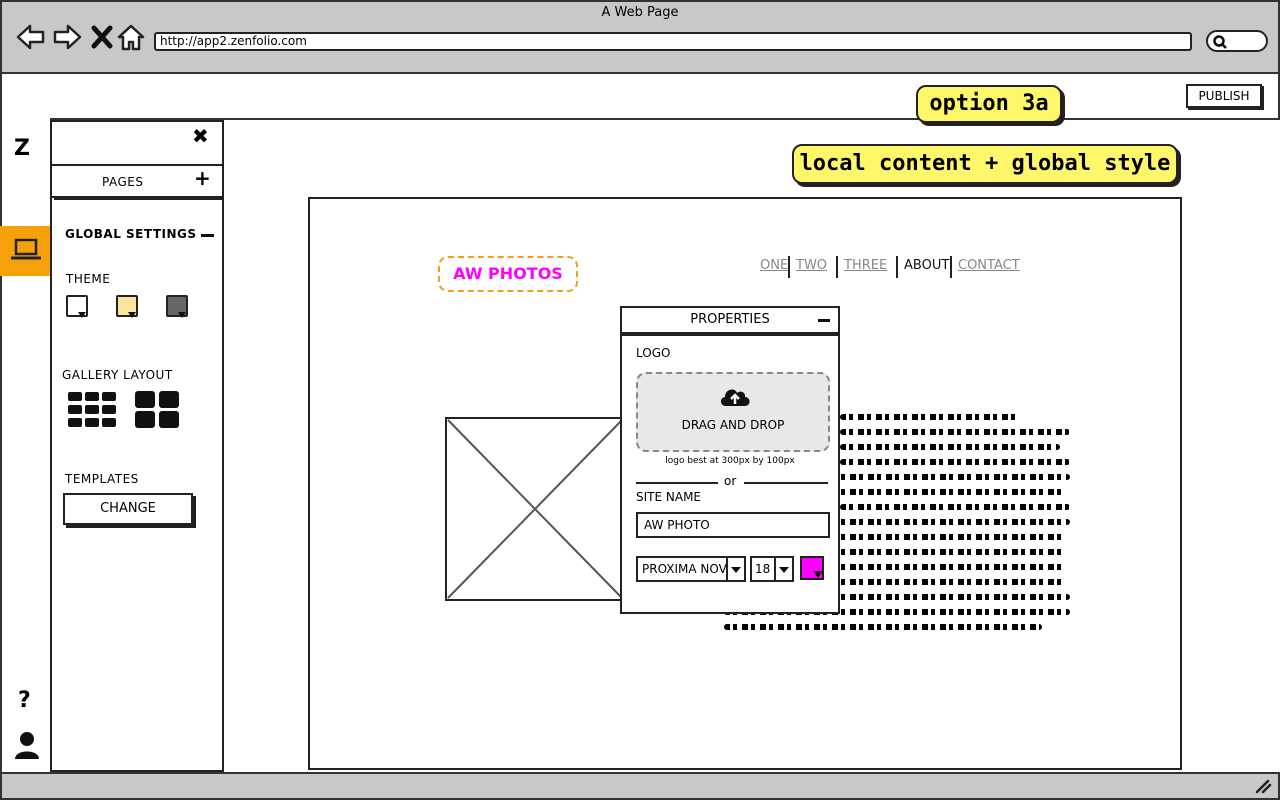 Image resolution: width=1280 pixels, height=800 pixels. What do you see at coordinates (131, 234) in the screenshot?
I see `global-settings-label: GLOBAL SETTINGS` at bounding box center [131, 234].